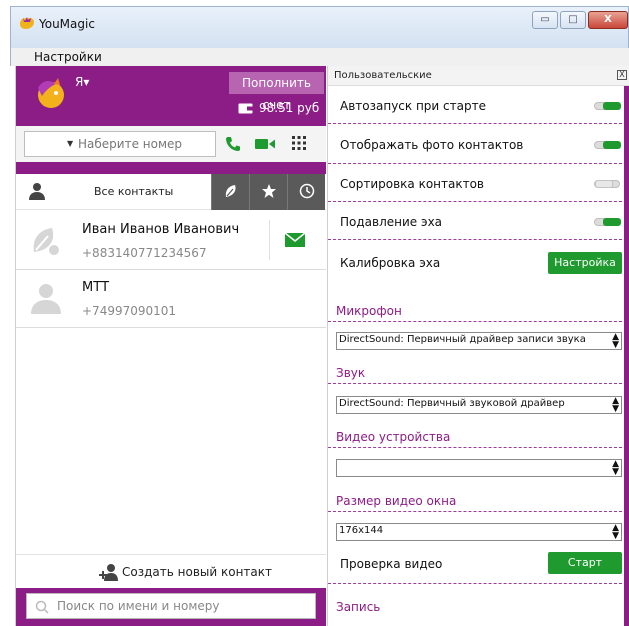 This screenshot has width=629, height=626. What do you see at coordinates (245, 108) in the screenshot?
I see `wallet-icon` at bounding box center [245, 108].